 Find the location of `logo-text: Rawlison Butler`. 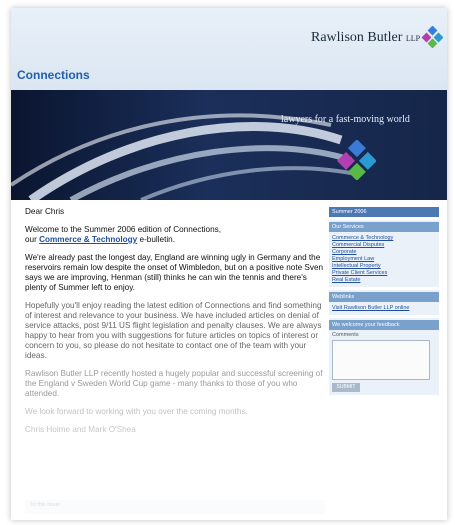

logo-text: Rawlison Butler is located at coordinates (357, 37).